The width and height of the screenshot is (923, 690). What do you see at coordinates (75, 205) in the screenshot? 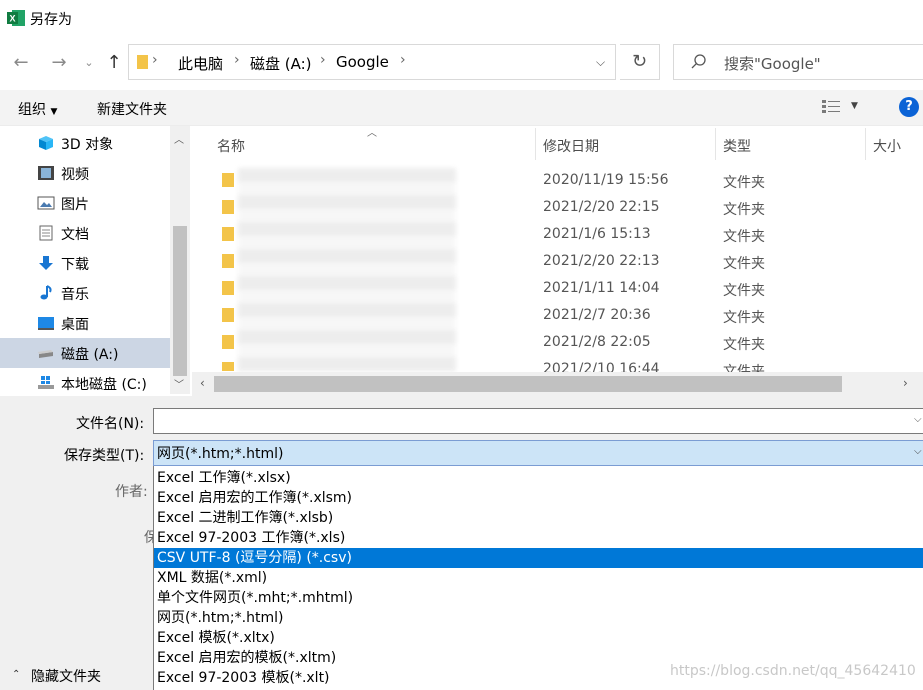
I see `sidebar-item-label: 图片` at bounding box center [75, 205].